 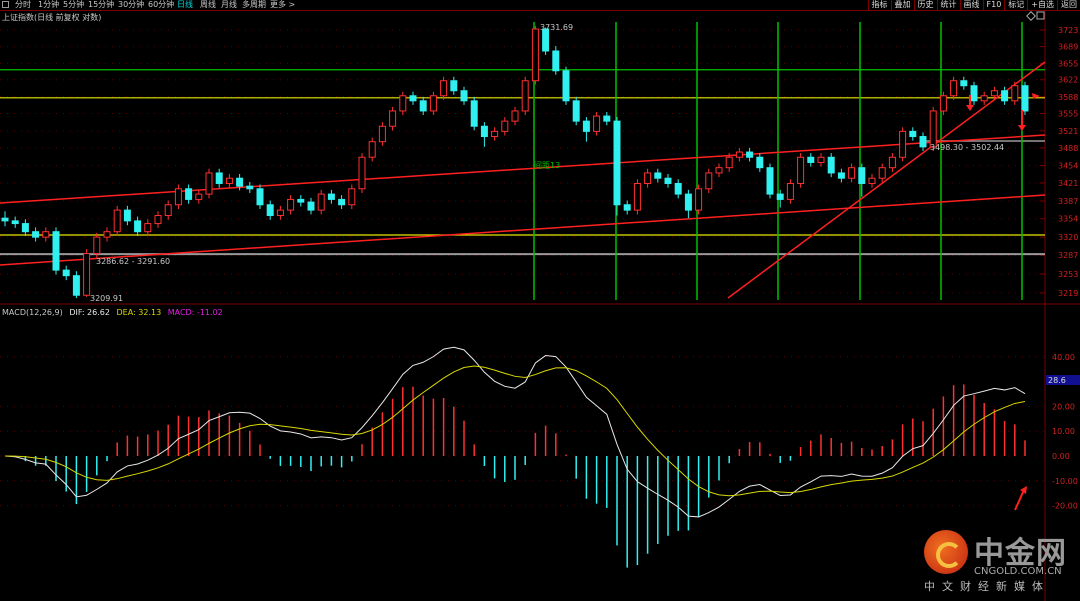 I want to click on toolbar-button-3: 统计, so click(x=948, y=5).